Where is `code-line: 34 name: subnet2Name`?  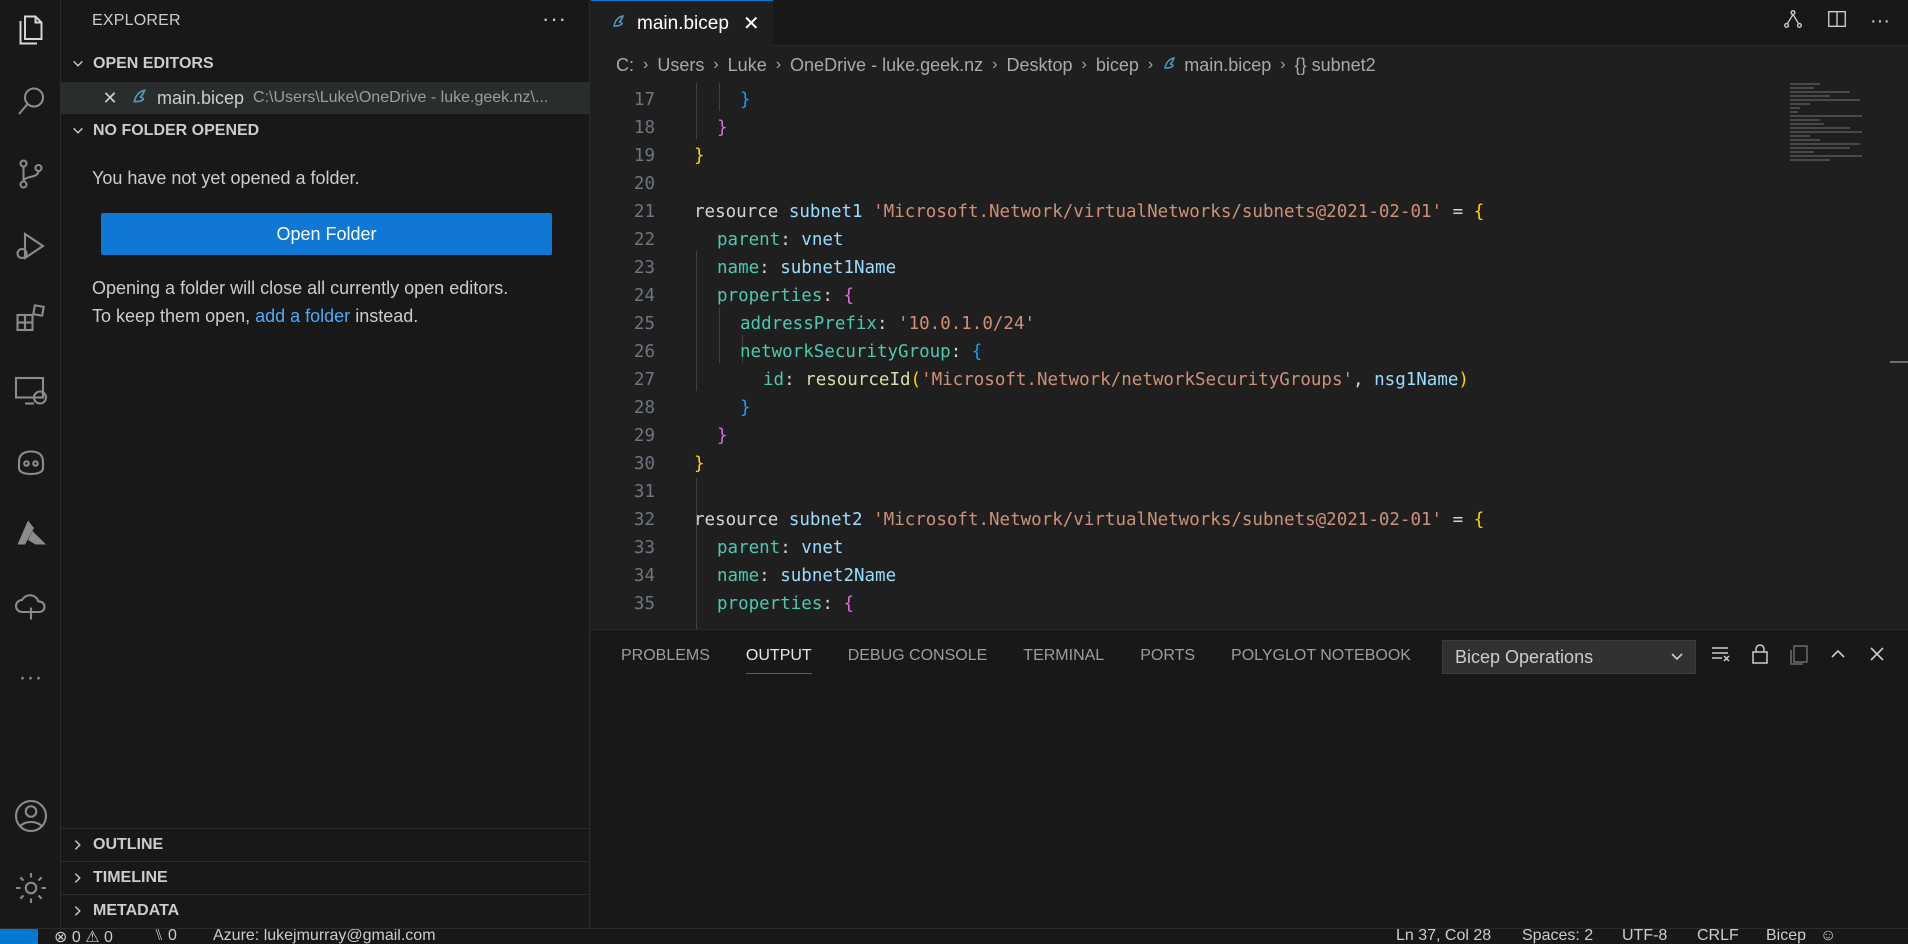
code-line: 34 name: subnet2Name is located at coordinates (1191, 576).